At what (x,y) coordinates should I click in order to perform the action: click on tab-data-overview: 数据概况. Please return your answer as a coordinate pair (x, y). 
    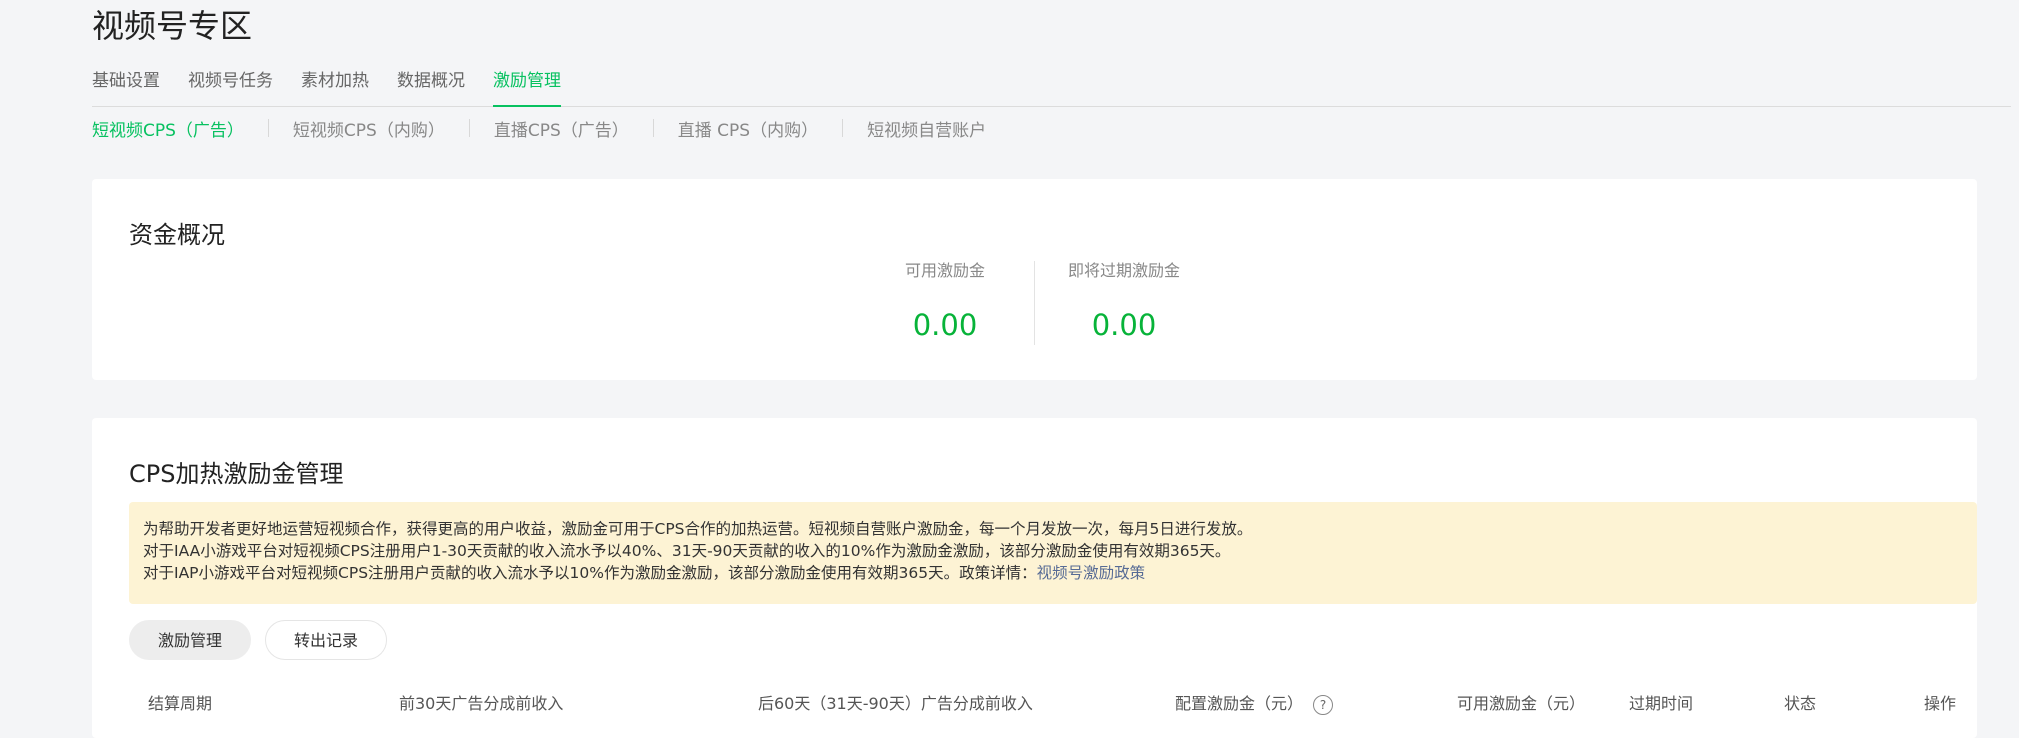
    Looking at the image, I should click on (431, 85).